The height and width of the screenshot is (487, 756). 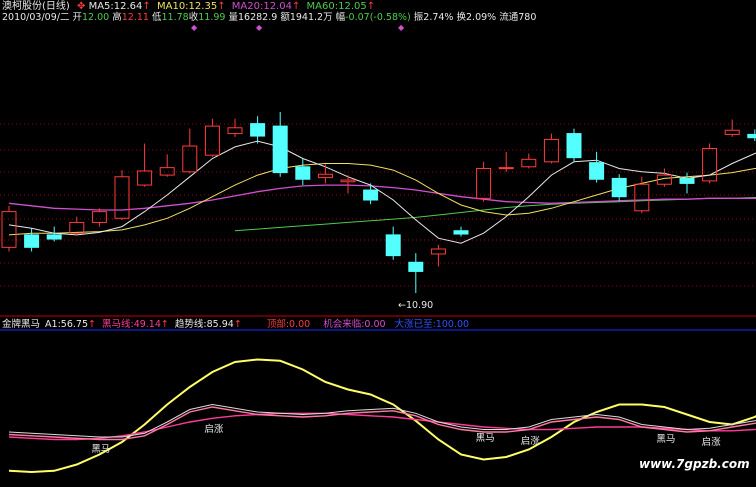 I want to click on low-label: 低, so click(x=157, y=17).